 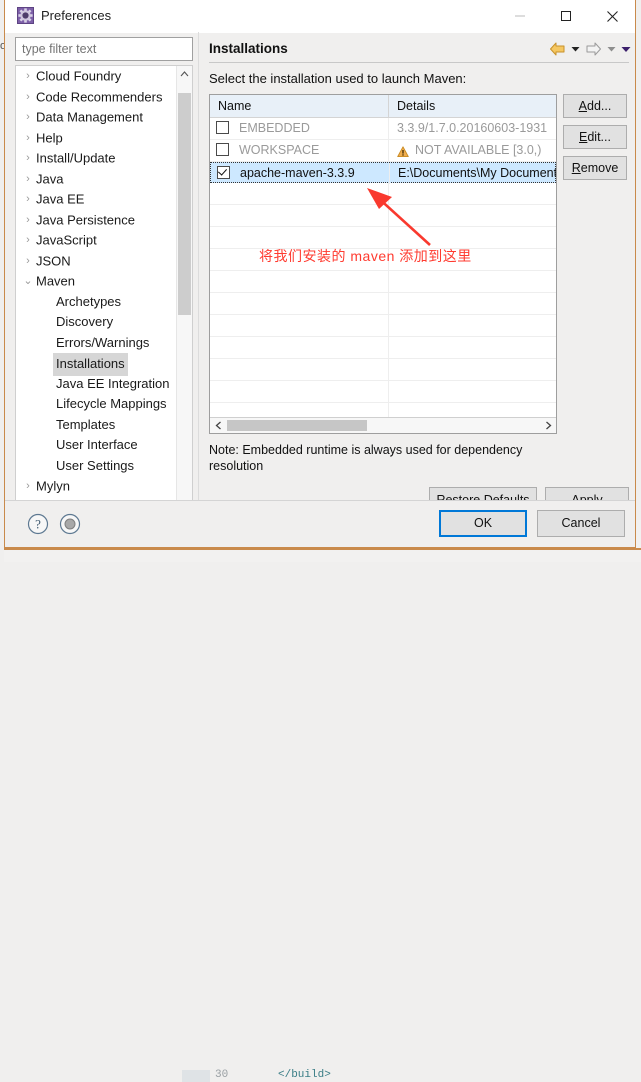 I want to click on title-separator, so click(x=419, y=62).